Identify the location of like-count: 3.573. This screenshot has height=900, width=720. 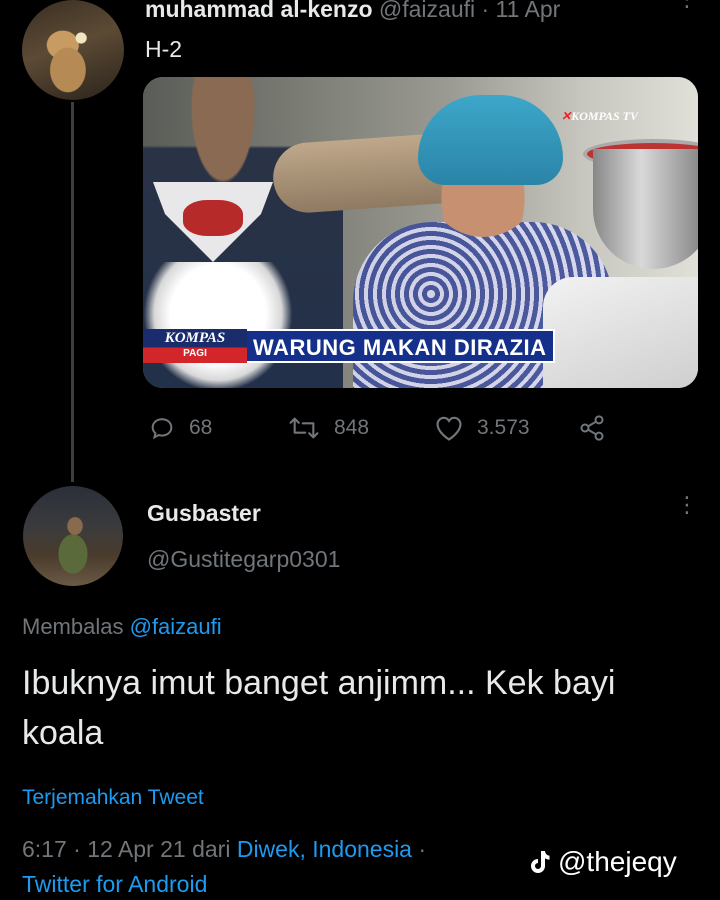
(503, 427).